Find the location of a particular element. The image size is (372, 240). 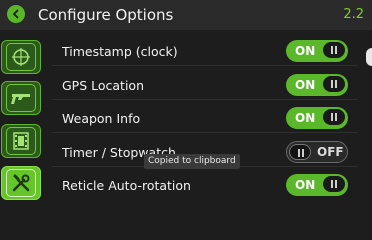

option-label: GPS Location is located at coordinates (103, 85).